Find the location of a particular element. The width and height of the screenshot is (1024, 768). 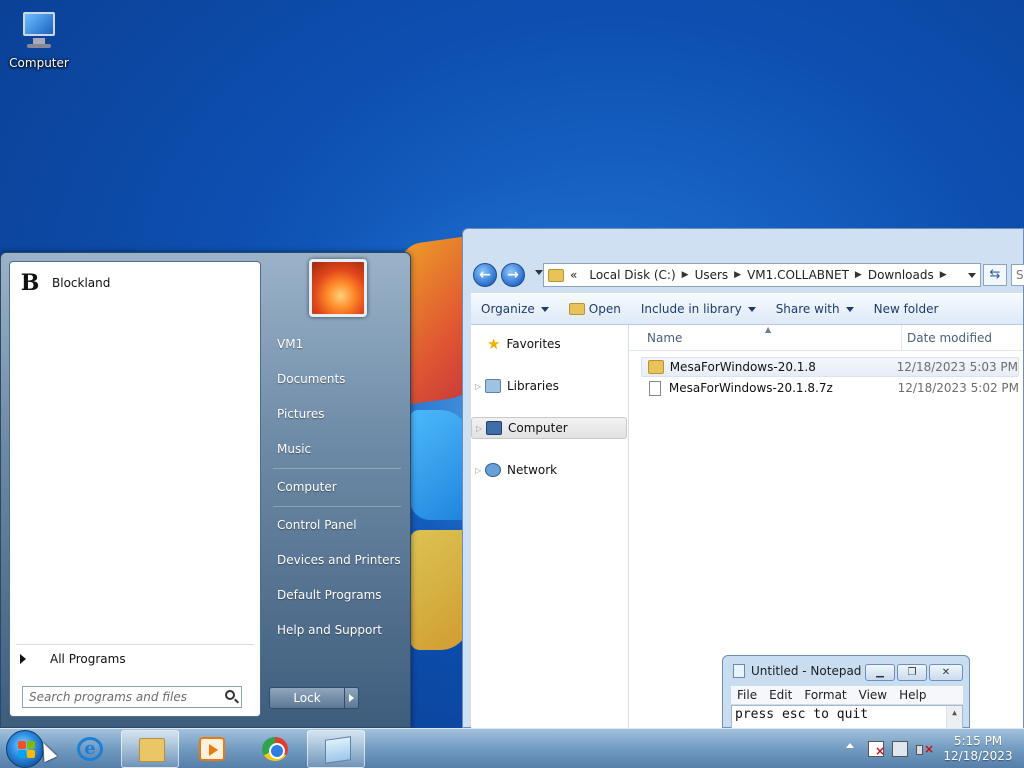

new-folder-button: New folder is located at coordinates (906, 309).